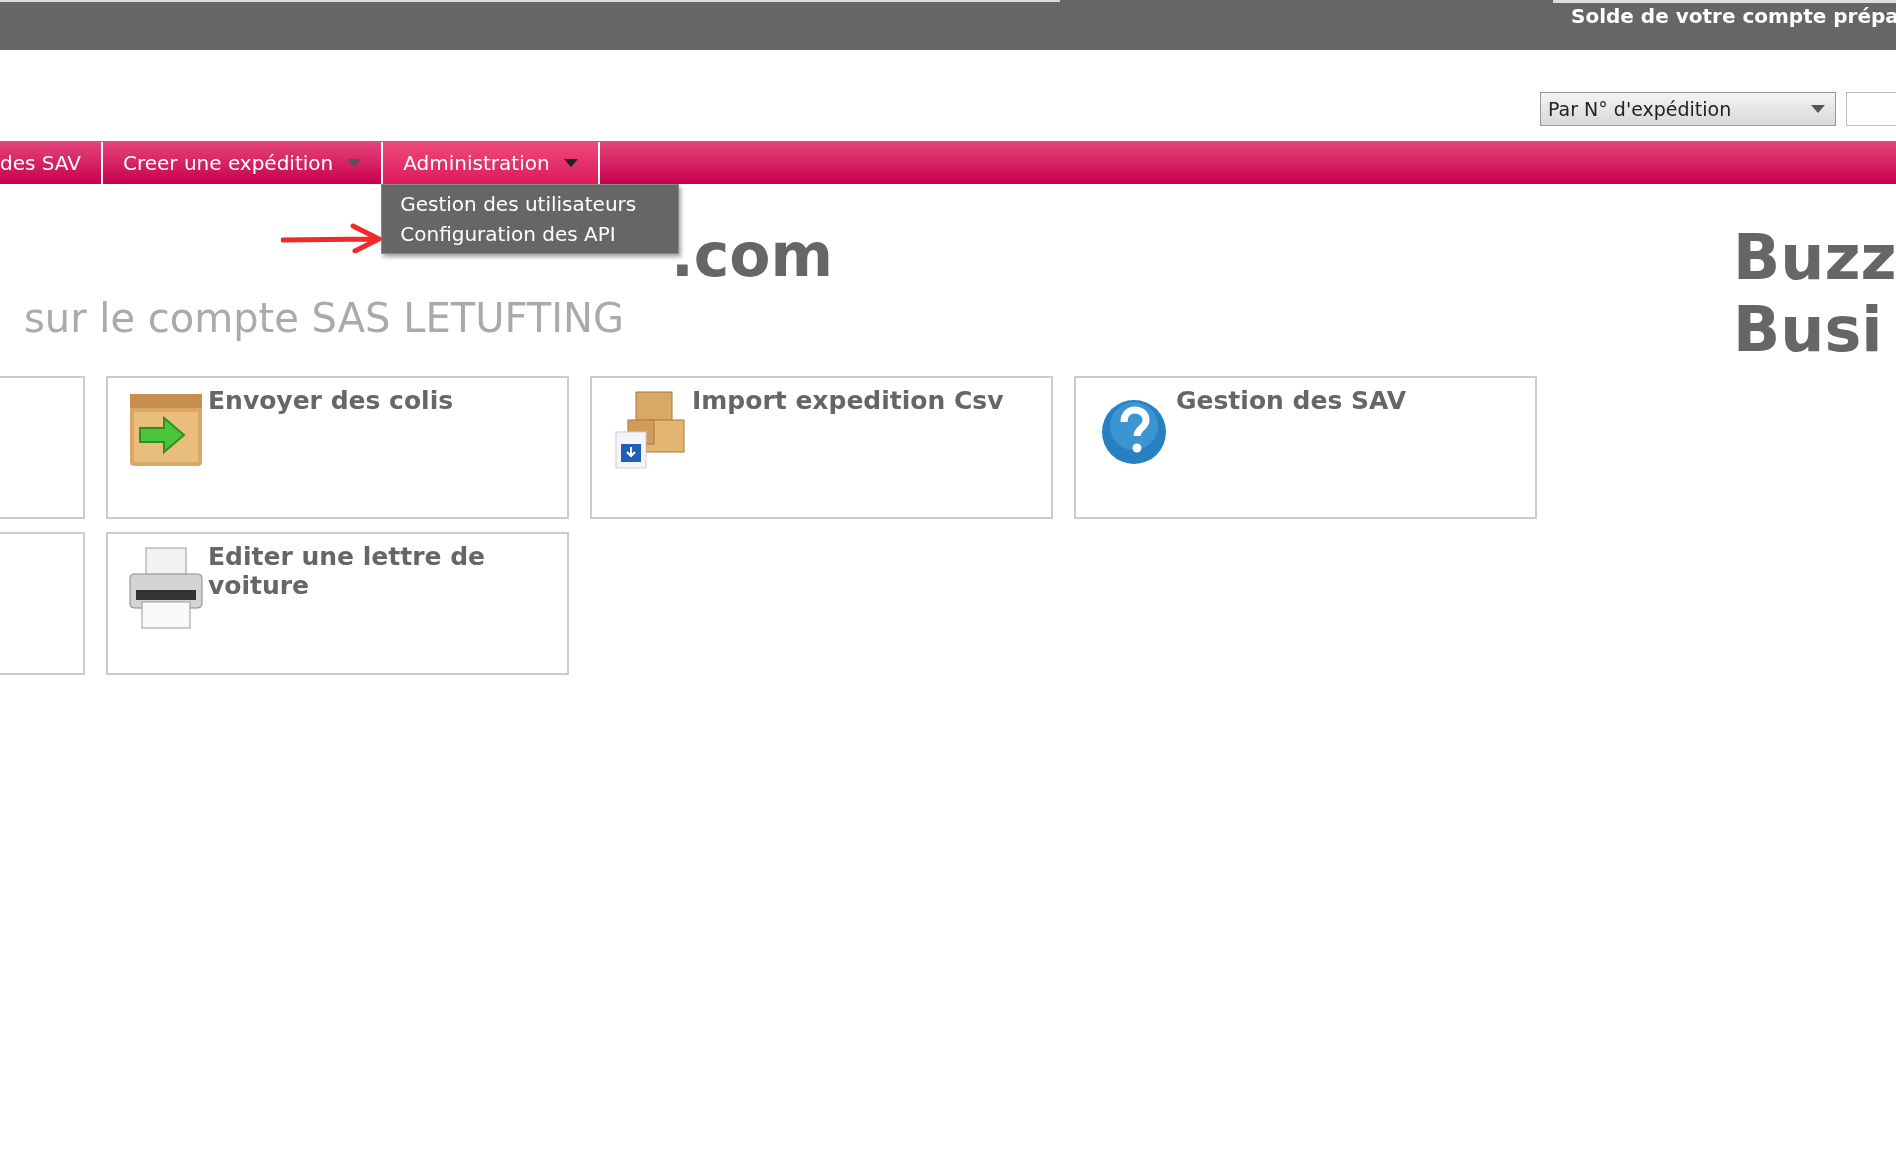 This screenshot has width=1896, height=1168. Describe the element at coordinates (1808, 330) in the screenshot. I see `brand-name: Busi` at that location.